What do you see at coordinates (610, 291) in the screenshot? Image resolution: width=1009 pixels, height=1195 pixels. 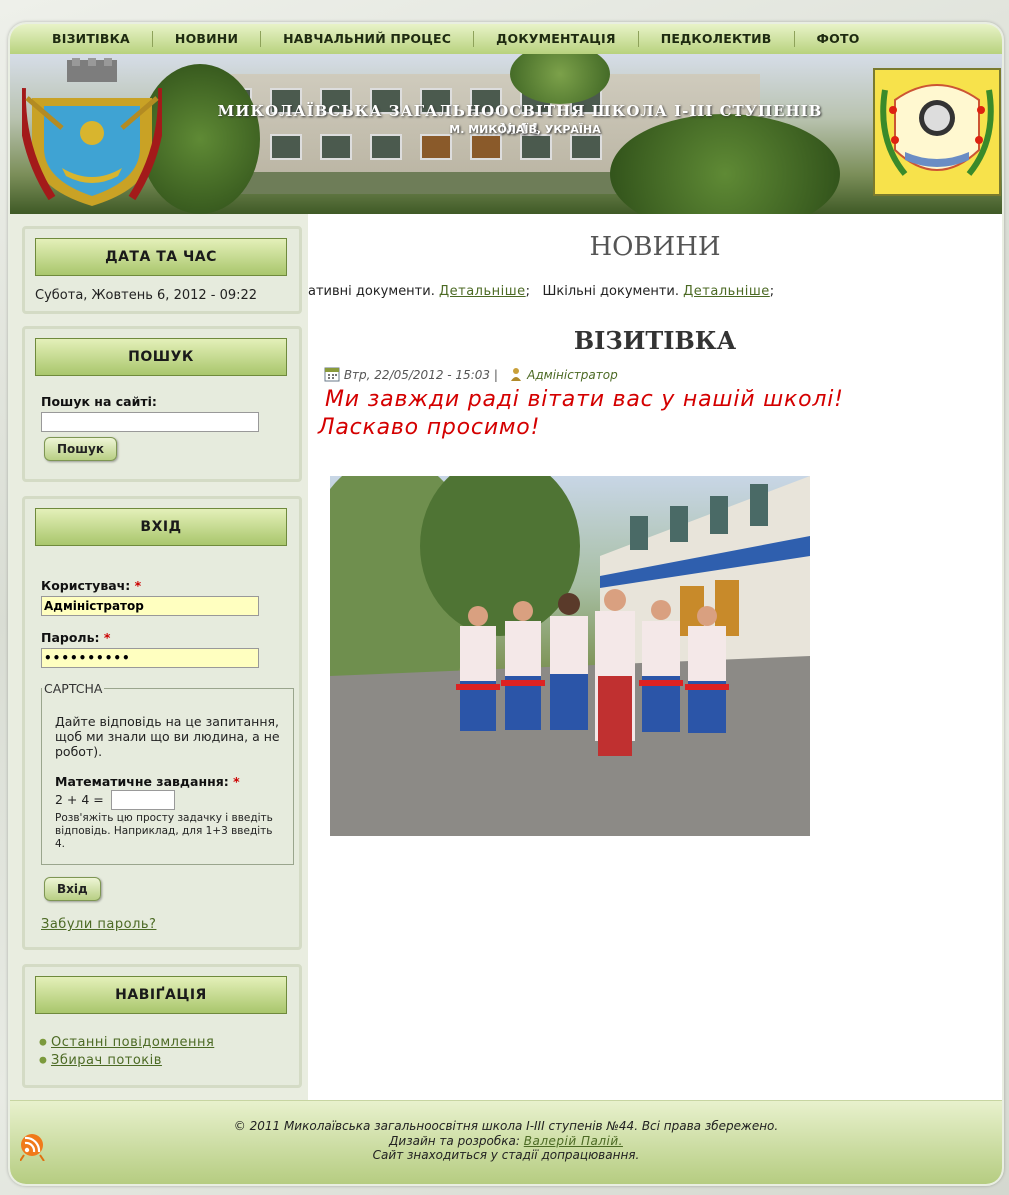 I see `ticker-item-2-text: Шкільні документи.` at bounding box center [610, 291].